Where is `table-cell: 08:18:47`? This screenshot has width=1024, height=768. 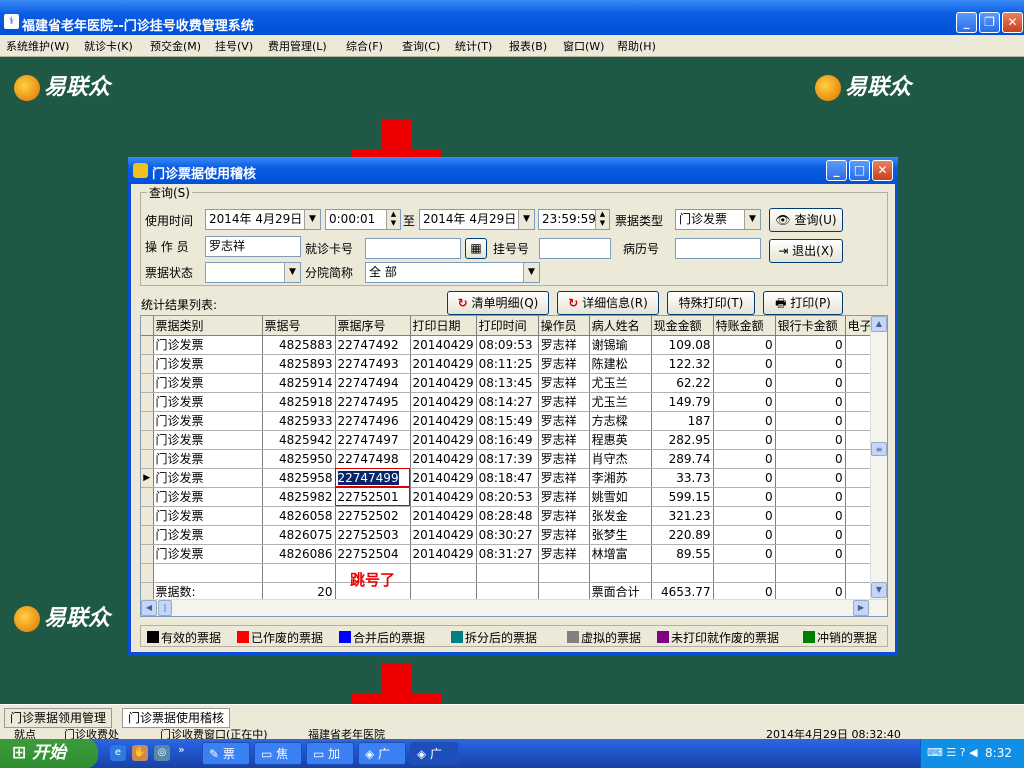 table-cell: 08:18:47 is located at coordinates (507, 478).